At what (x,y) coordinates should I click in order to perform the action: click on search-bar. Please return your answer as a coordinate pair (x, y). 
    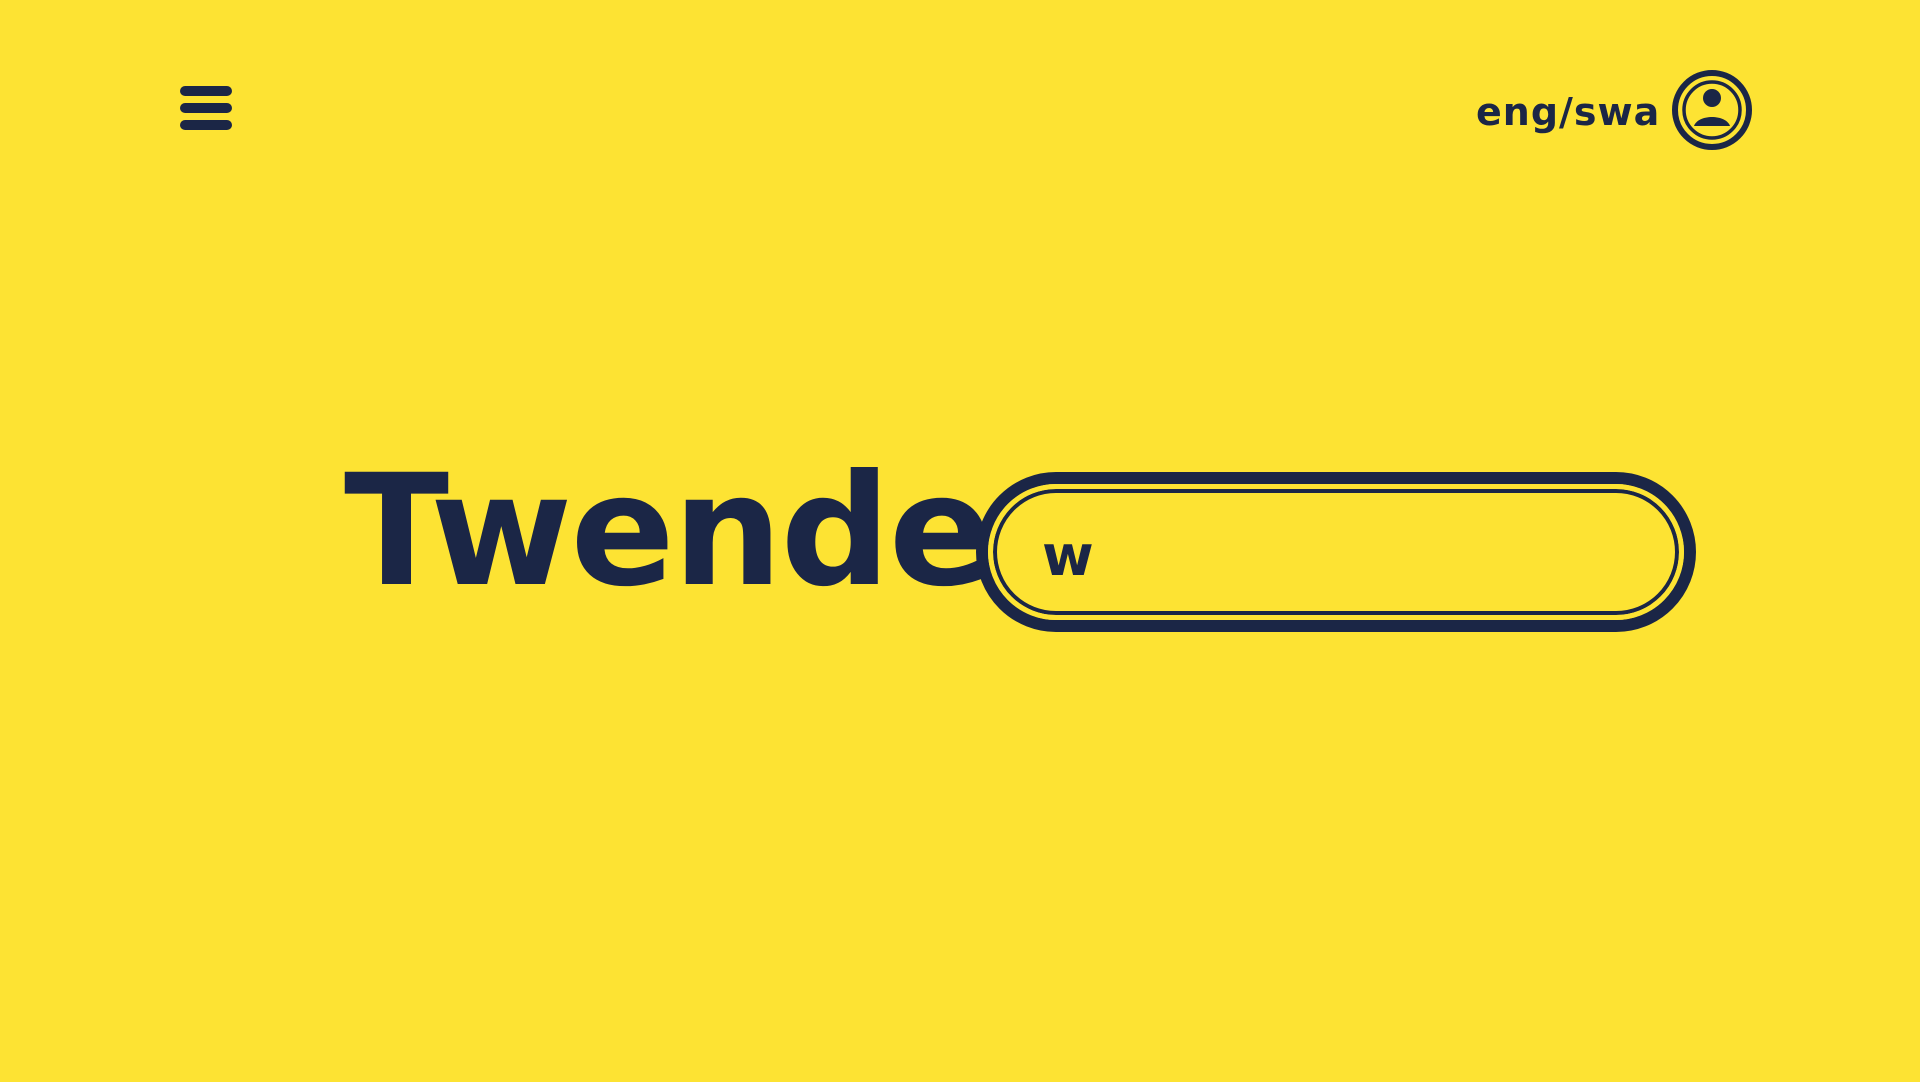
    Looking at the image, I should click on (1336, 552).